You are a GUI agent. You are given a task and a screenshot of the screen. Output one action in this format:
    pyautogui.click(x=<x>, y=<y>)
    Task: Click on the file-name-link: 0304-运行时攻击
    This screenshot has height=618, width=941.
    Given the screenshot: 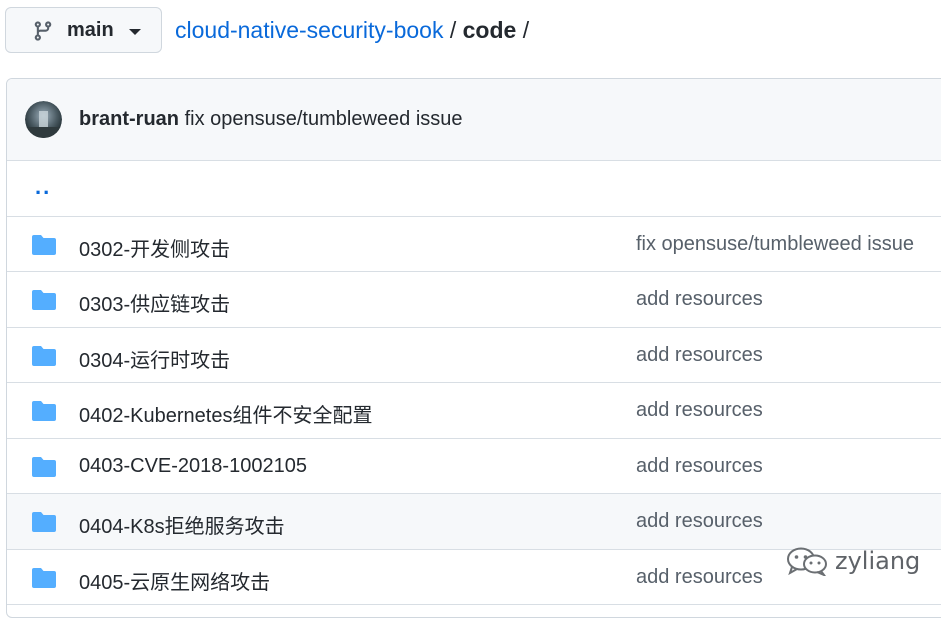 What is the action you would take?
    pyautogui.click(x=154, y=358)
    